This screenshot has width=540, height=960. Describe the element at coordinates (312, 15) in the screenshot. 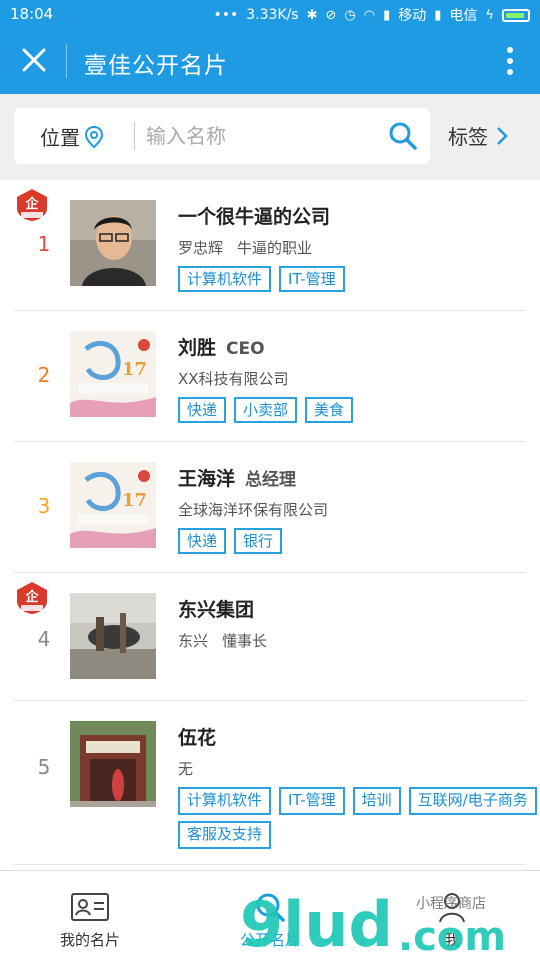

I see `bluetooth-icon: ✱` at that location.